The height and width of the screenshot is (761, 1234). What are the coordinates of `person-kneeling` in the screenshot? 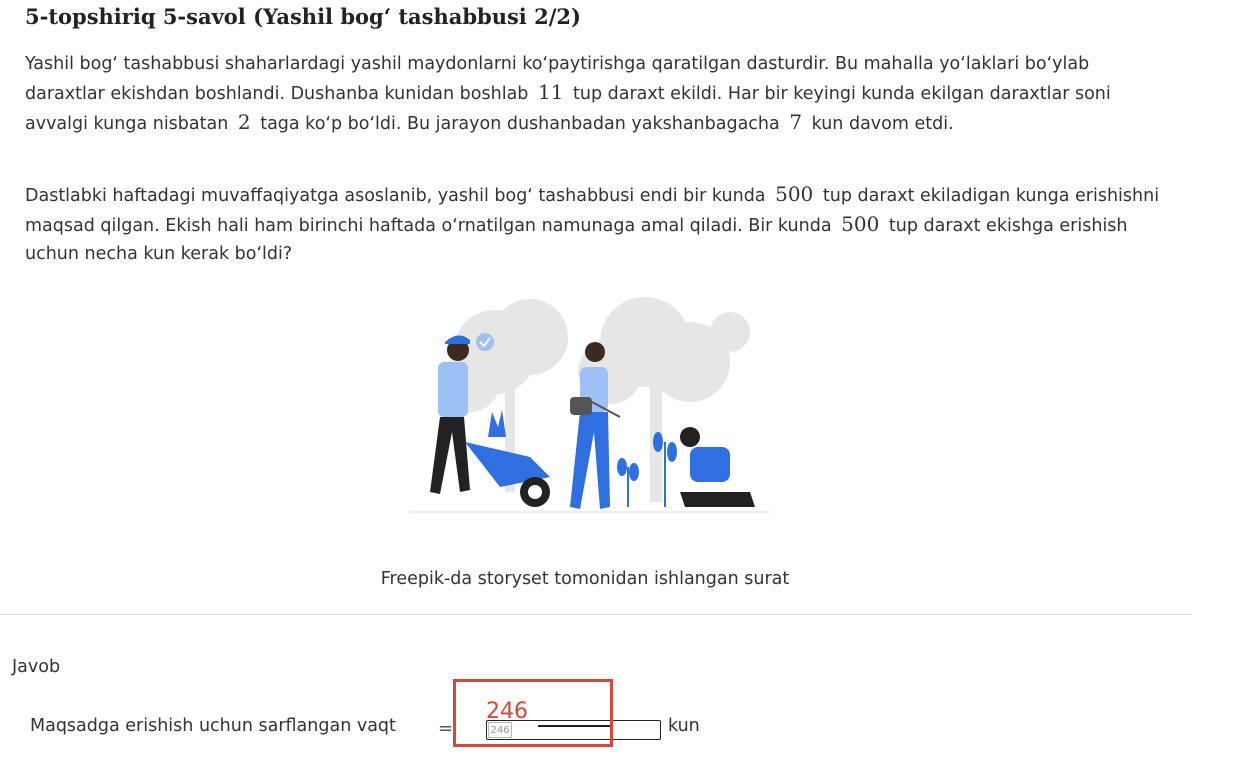 It's located at (717, 467).